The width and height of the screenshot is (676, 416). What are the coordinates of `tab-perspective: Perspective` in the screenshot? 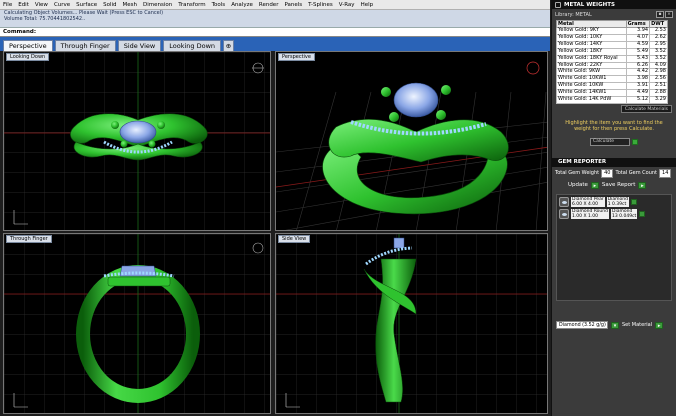 It's located at (28, 45).